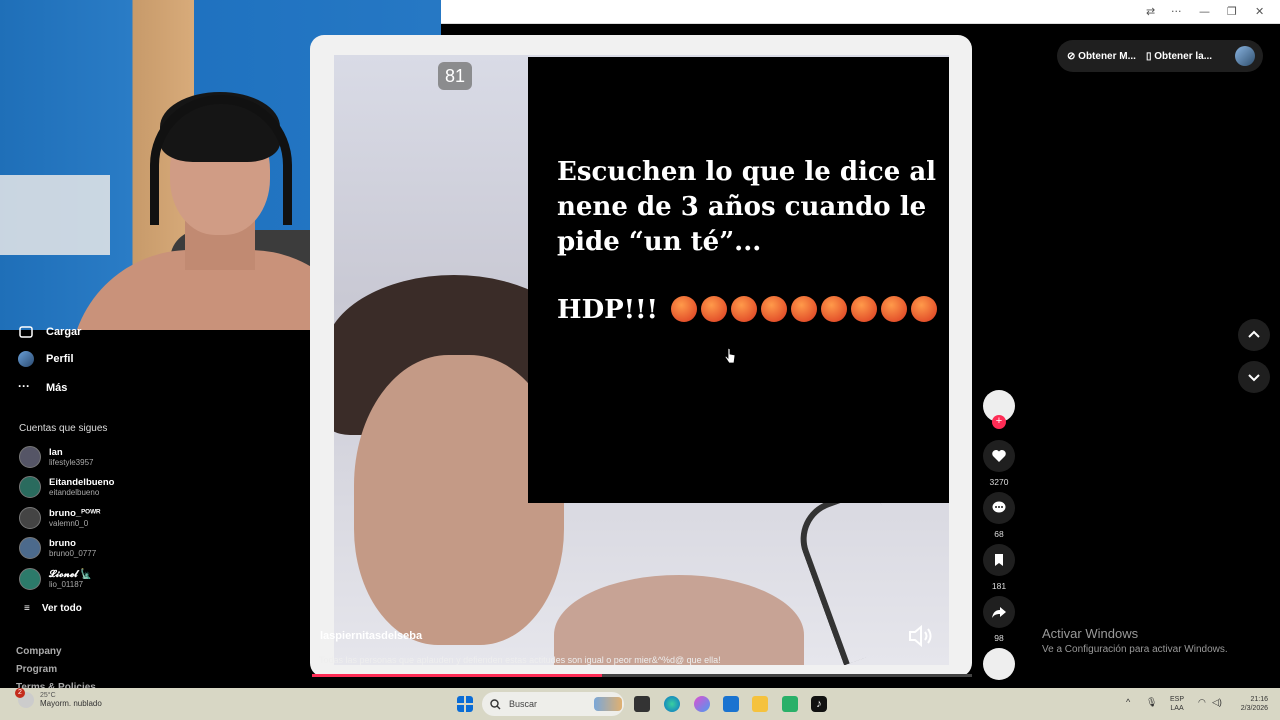 This screenshot has width=1280, height=720. What do you see at coordinates (819, 704) in the screenshot?
I see `tiktok-app-icon: ♪` at bounding box center [819, 704].